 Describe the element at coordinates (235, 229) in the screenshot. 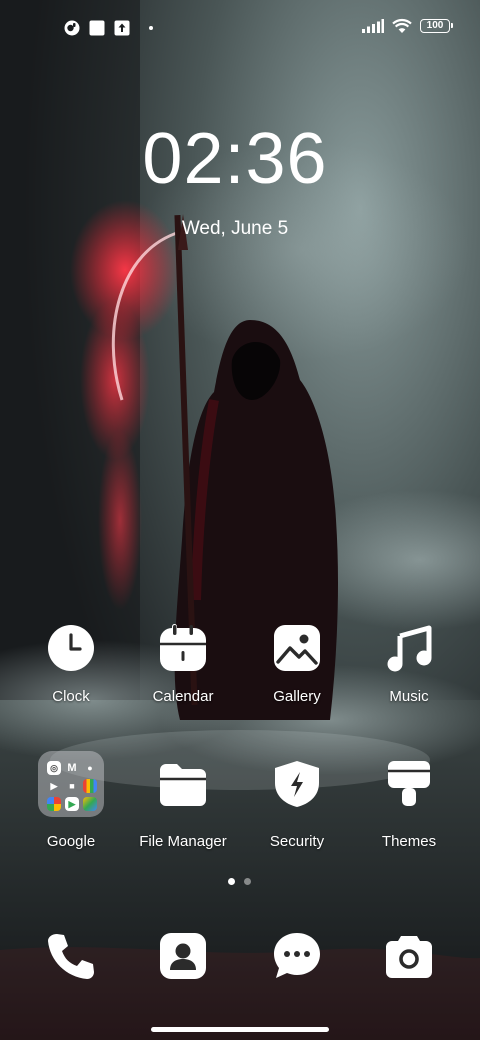

I see `clock-date: Wed, June 5` at that location.